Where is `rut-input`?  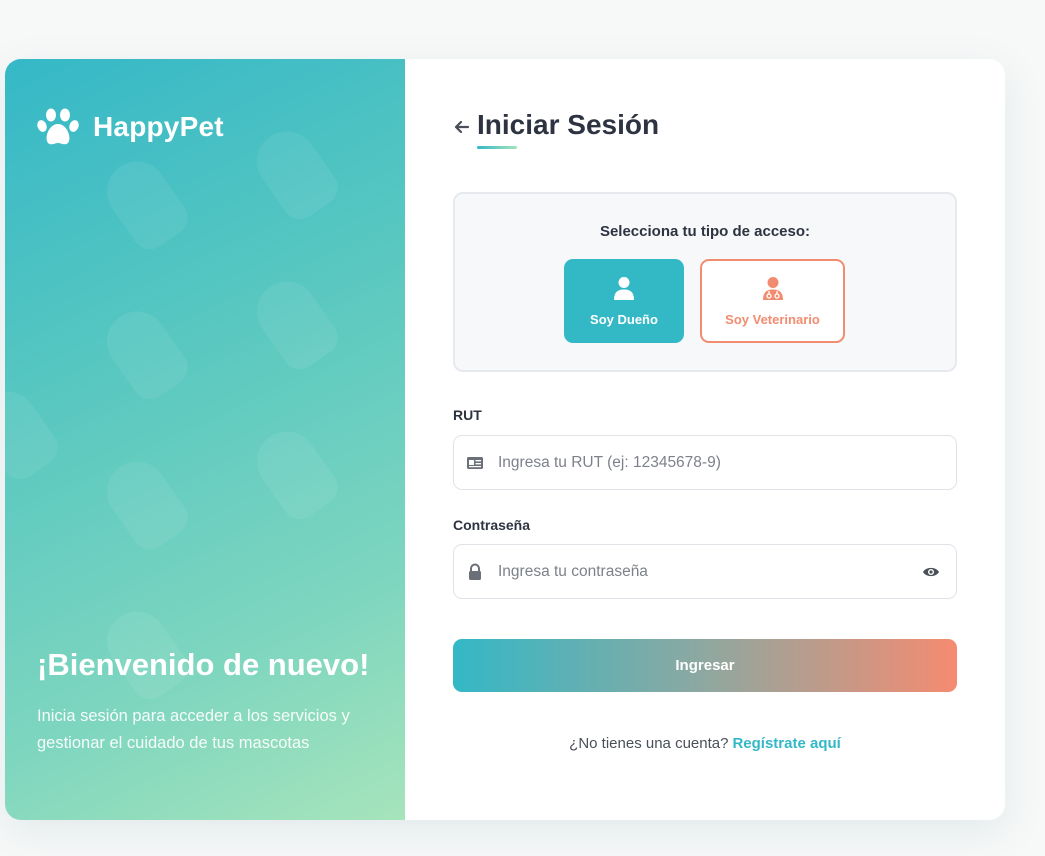 rut-input is located at coordinates (726, 462).